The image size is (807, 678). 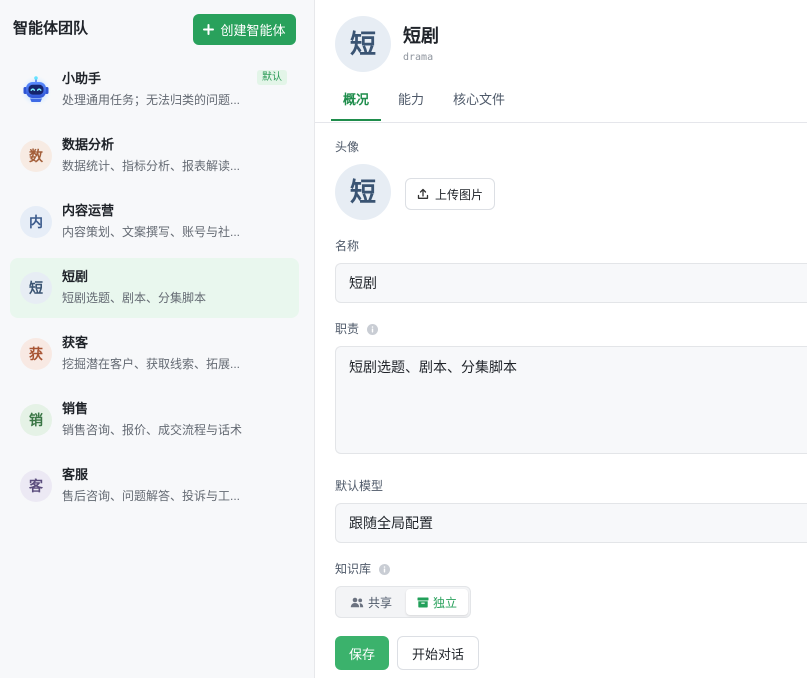 I want to click on sidebar-title: 智能体团队, so click(x=51, y=28).